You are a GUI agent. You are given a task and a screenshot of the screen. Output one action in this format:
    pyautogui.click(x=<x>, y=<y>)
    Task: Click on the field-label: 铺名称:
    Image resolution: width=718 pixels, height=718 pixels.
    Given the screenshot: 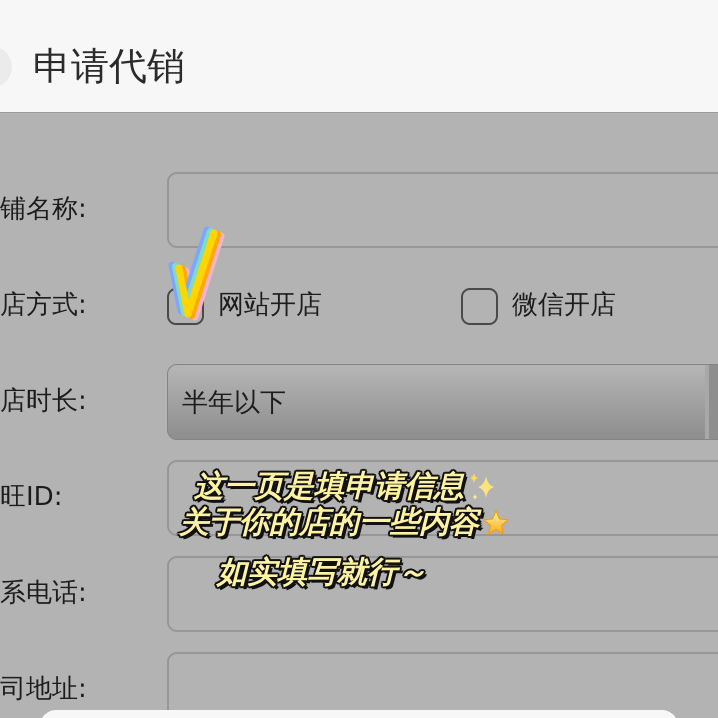 What is the action you would take?
    pyautogui.click(x=43, y=210)
    